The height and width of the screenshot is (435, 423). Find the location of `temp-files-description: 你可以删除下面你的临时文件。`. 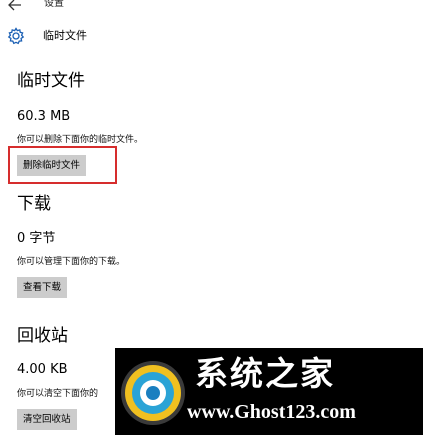

temp-files-description: 你可以删除下面你的临时文件。 is located at coordinates (80, 140).